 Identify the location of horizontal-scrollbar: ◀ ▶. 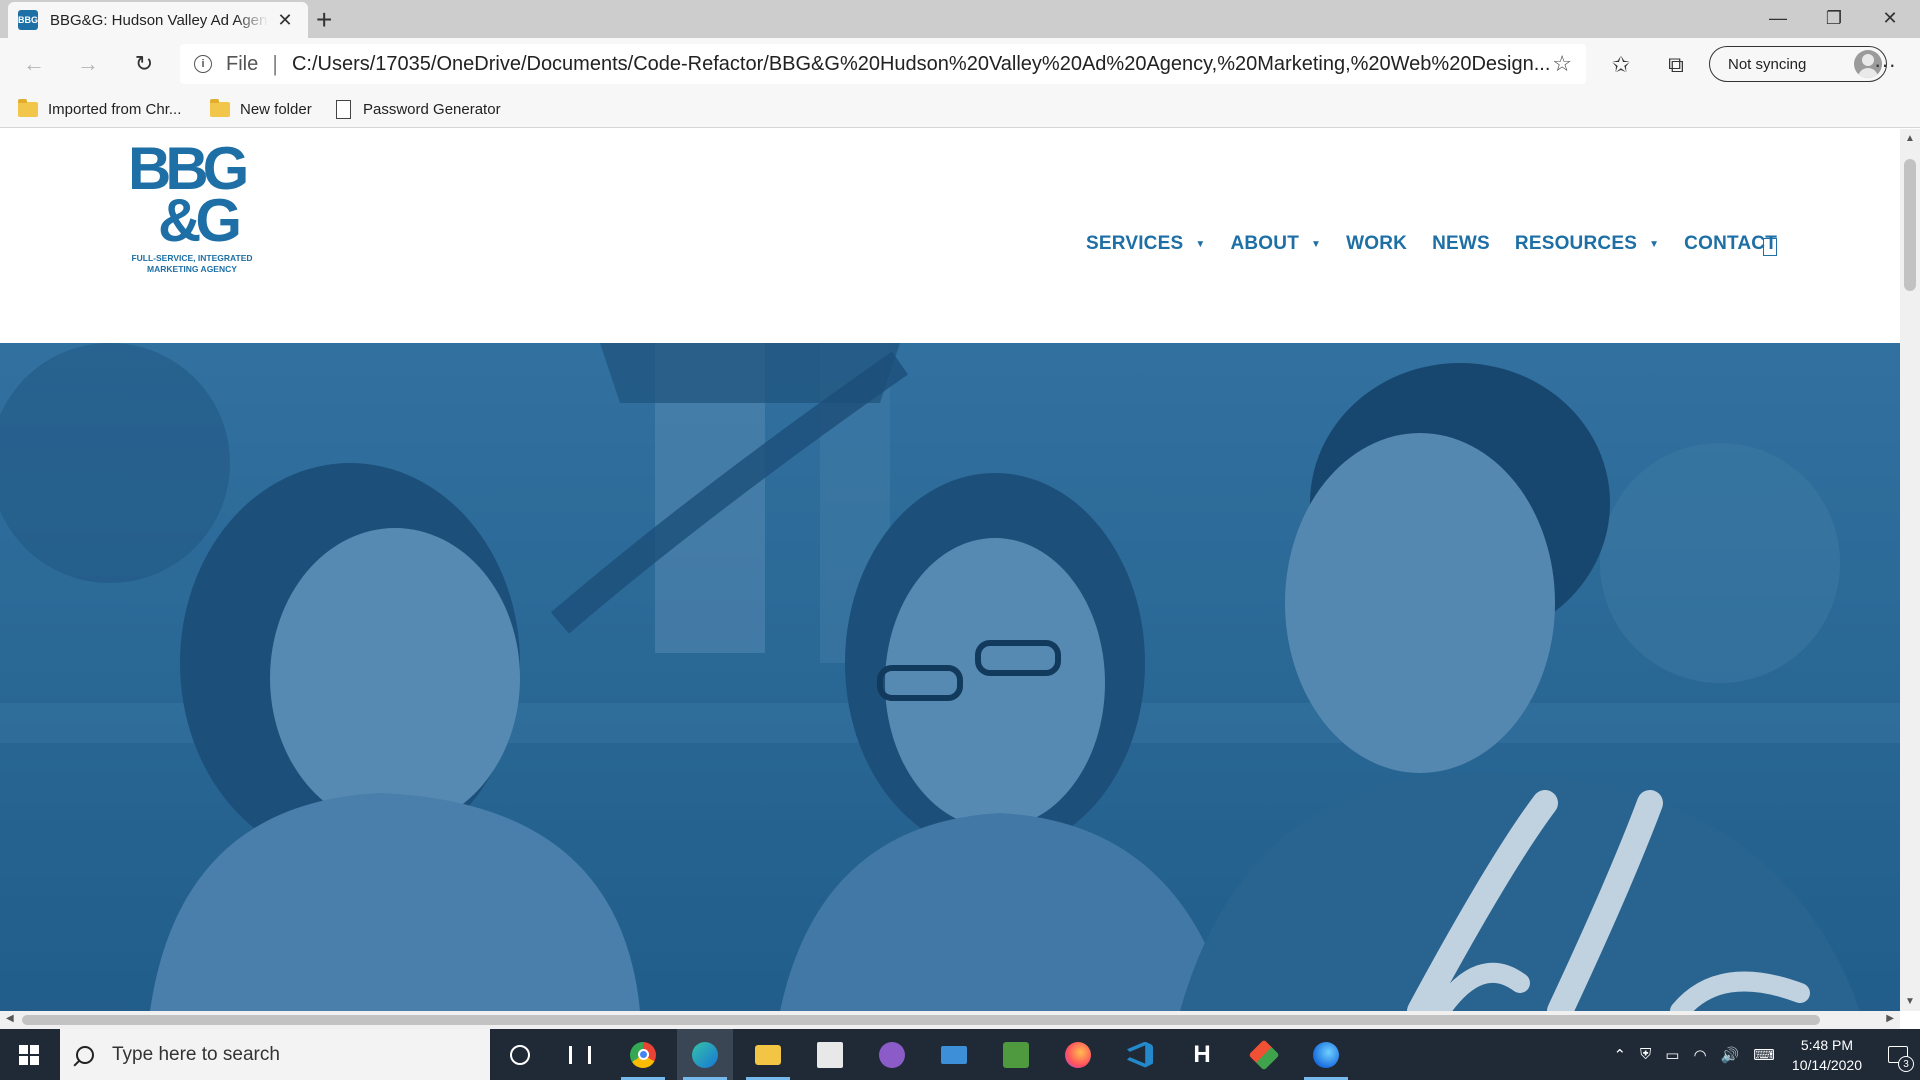
(950, 1020).